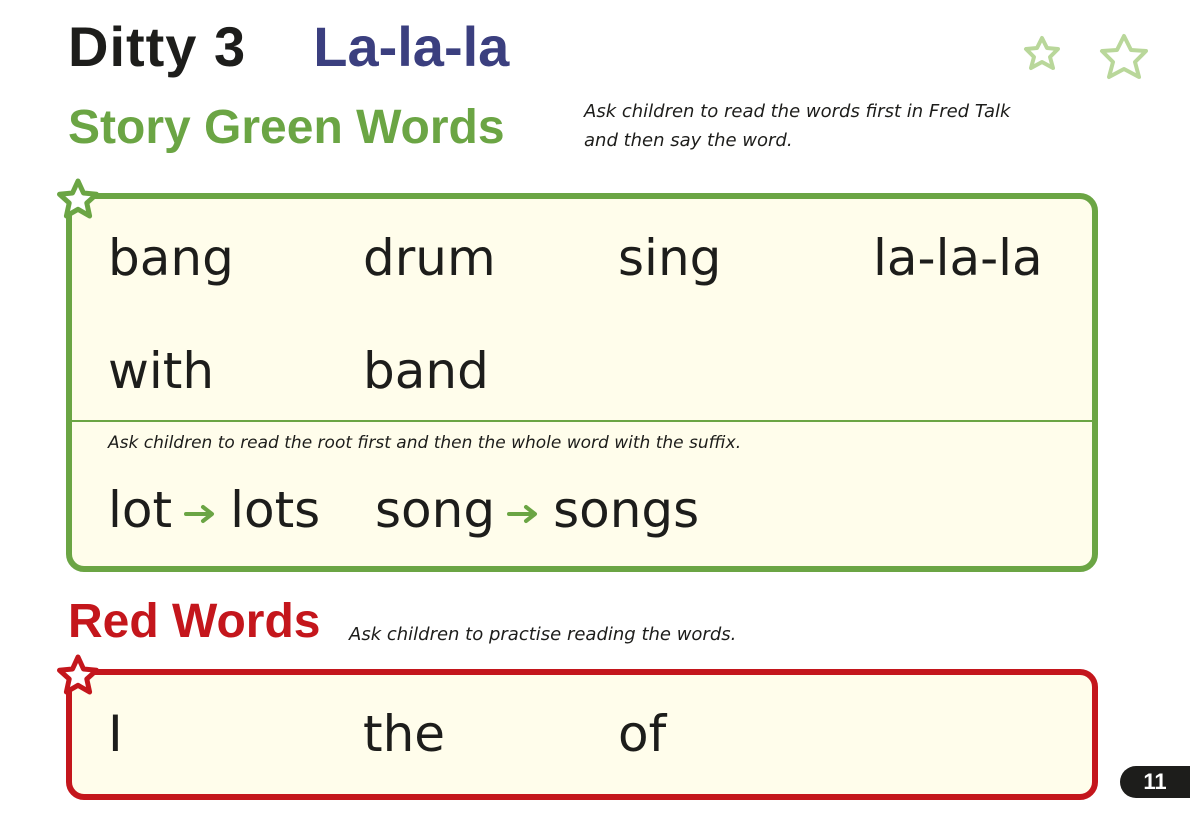  What do you see at coordinates (194, 621) in the screenshot?
I see `red-words-heading: Red Words` at bounding box center [194, 621].